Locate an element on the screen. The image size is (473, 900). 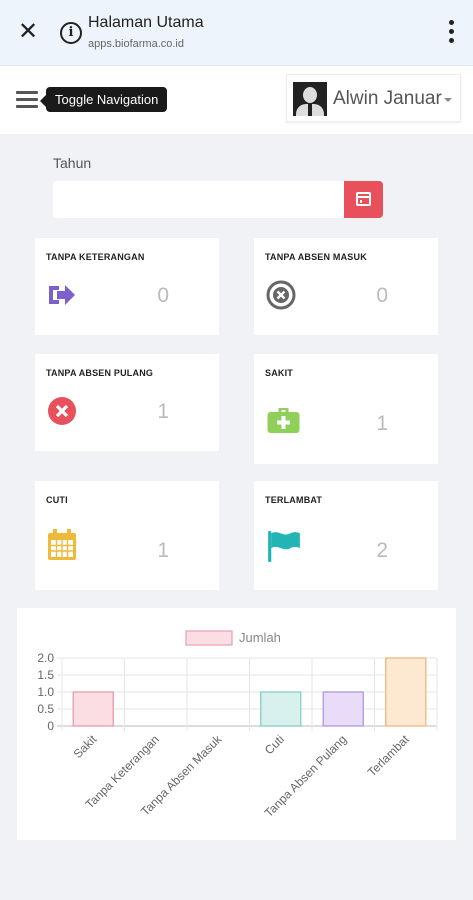
legend-label: Jumlah is located at coordinates (260, 637).